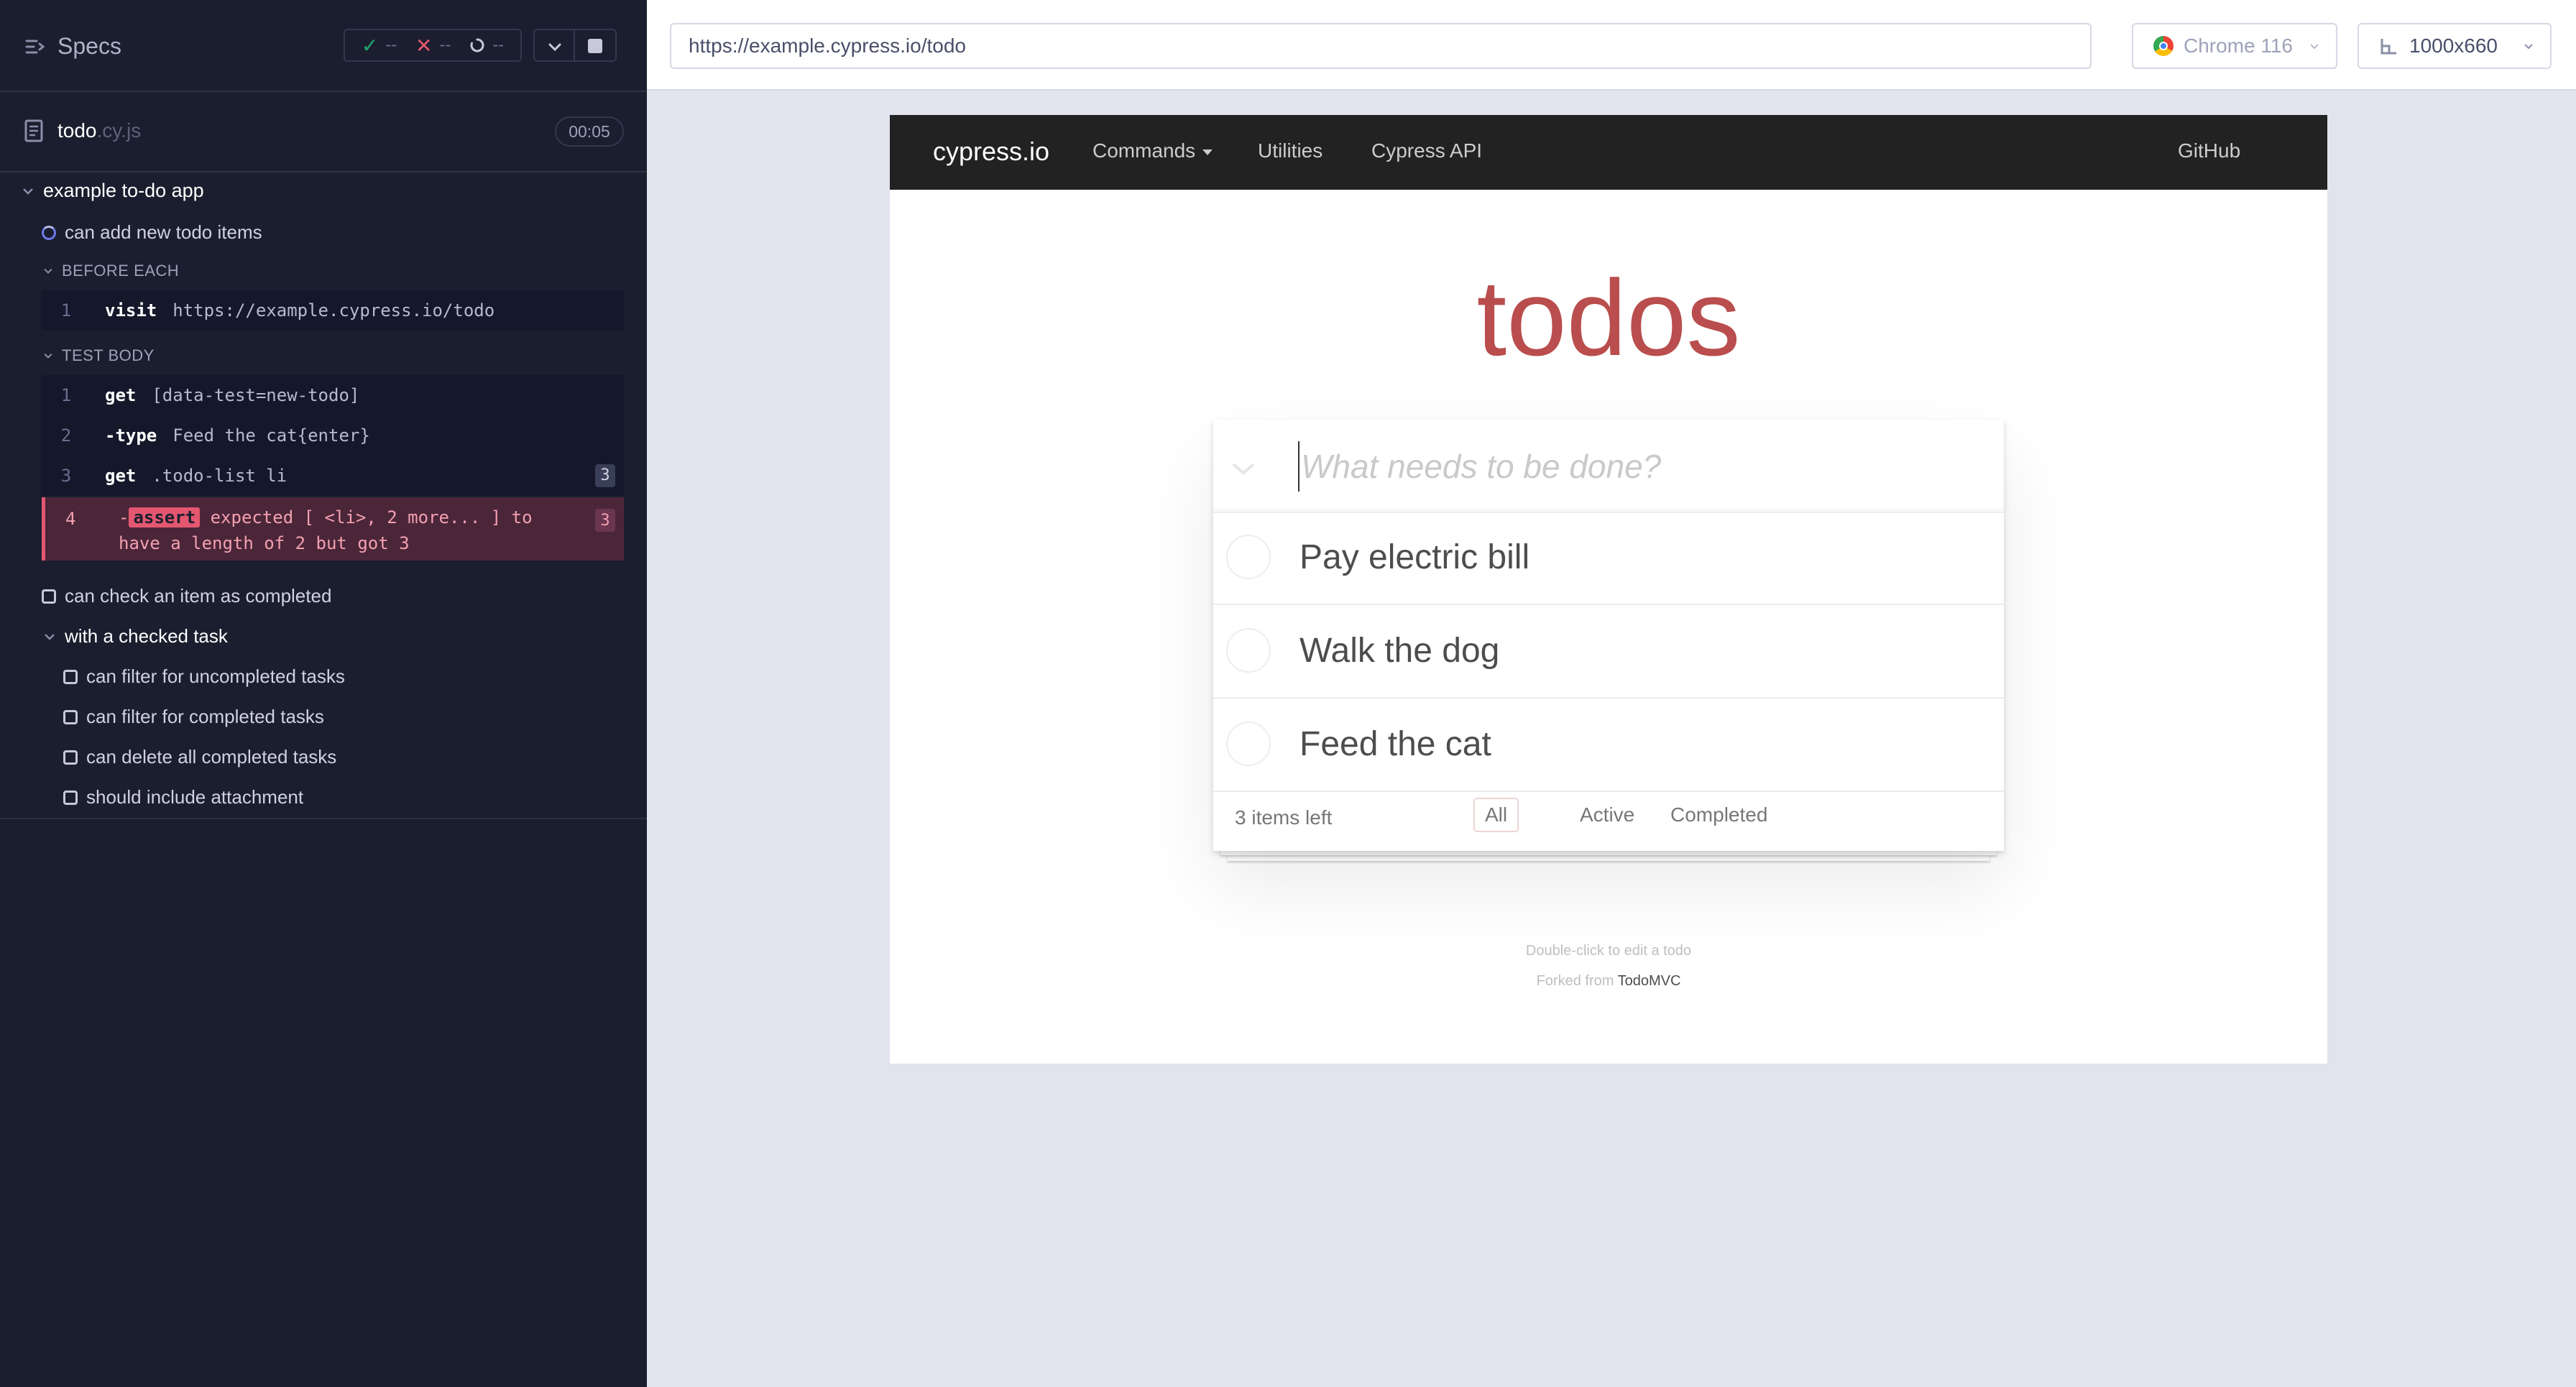 The image size is (2576, 1387). I want to click on assert-label: assert, so click(165, 517).